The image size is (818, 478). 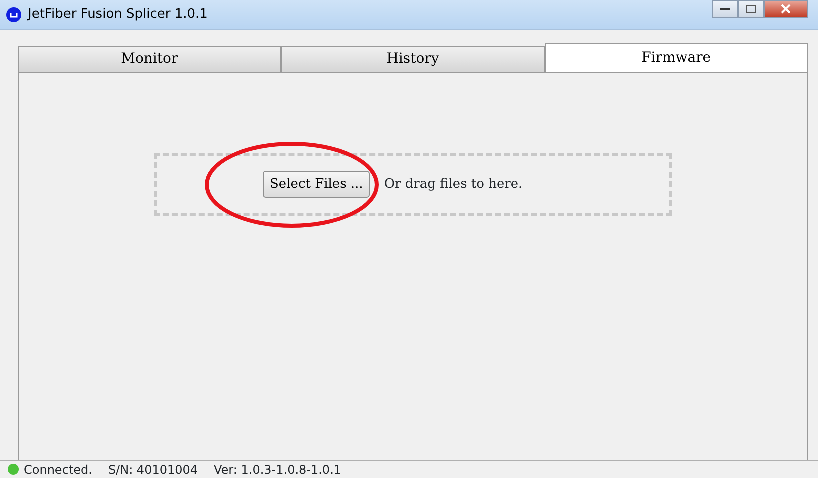 I want to click on tab: Monitor, so click(x=150, y=59).